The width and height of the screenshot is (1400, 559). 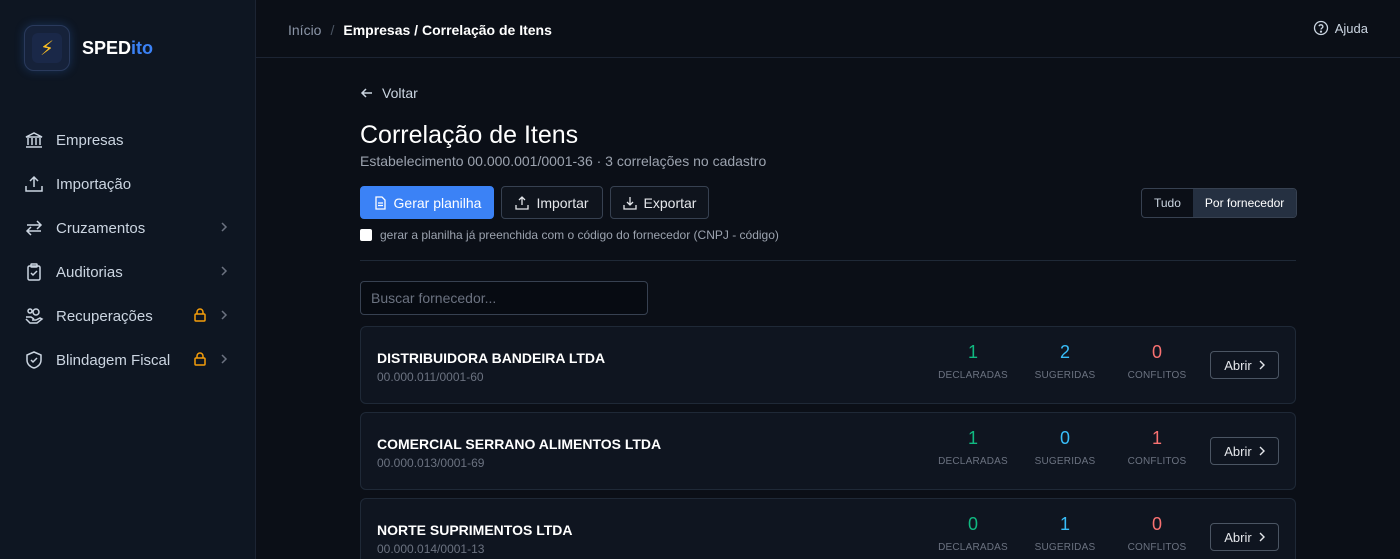 What do you see at coordinates (828, 260) in the screenshot?
I see `section-divider` at bounding box center [828, 260].